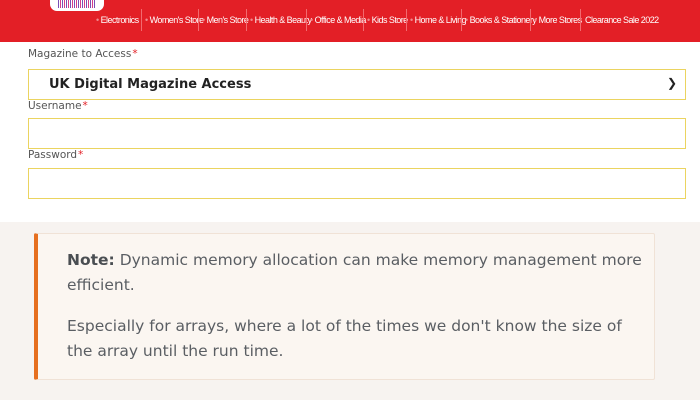 Image resolution: width=700 pixels, height=400 pixels. What do you see at coordinates (58, 106) in the screenshot?
I see `username-label: Username*` at bounding box center [58, 106].